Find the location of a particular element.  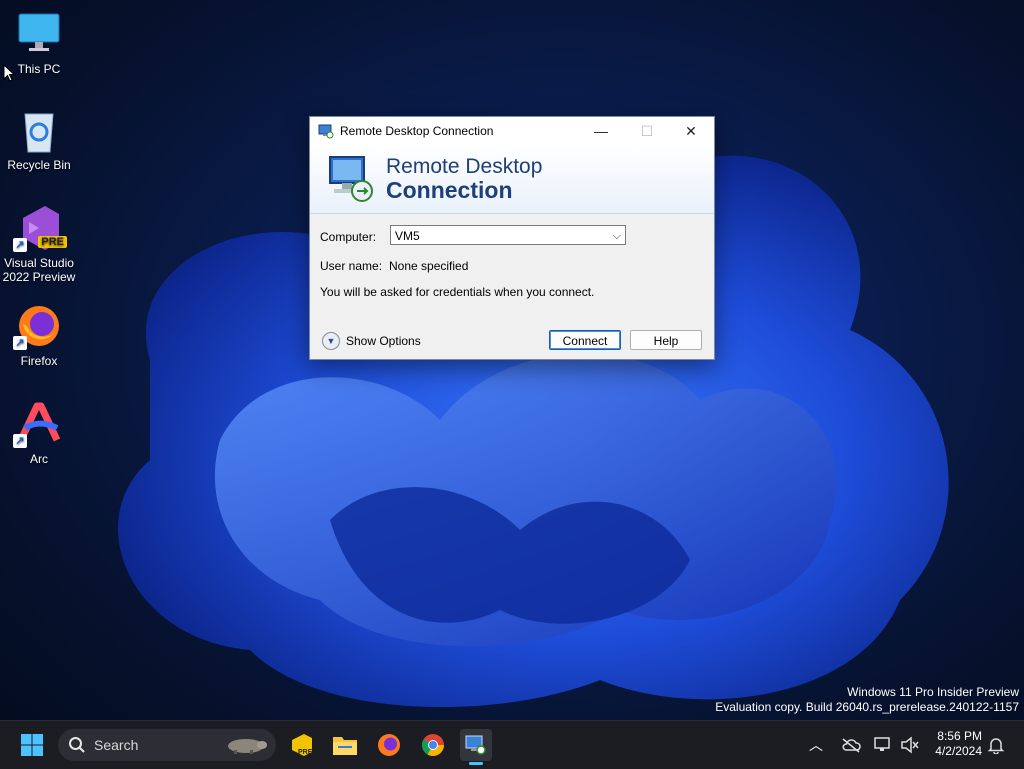

firefox-icon is located at coordinates (389, 745).